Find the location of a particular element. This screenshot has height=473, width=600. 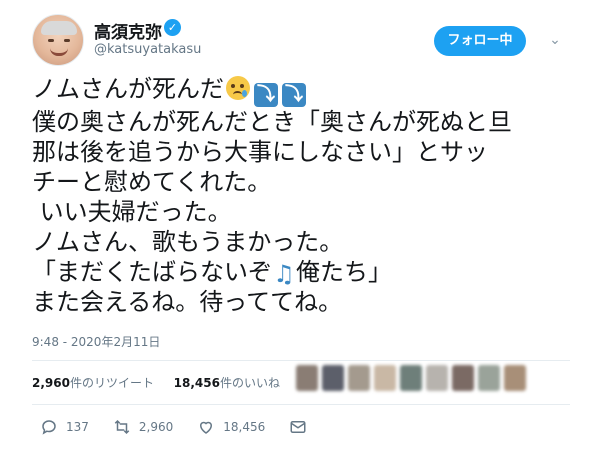

verified-badge-icon: ✓ is located at coordinates (172, 27).